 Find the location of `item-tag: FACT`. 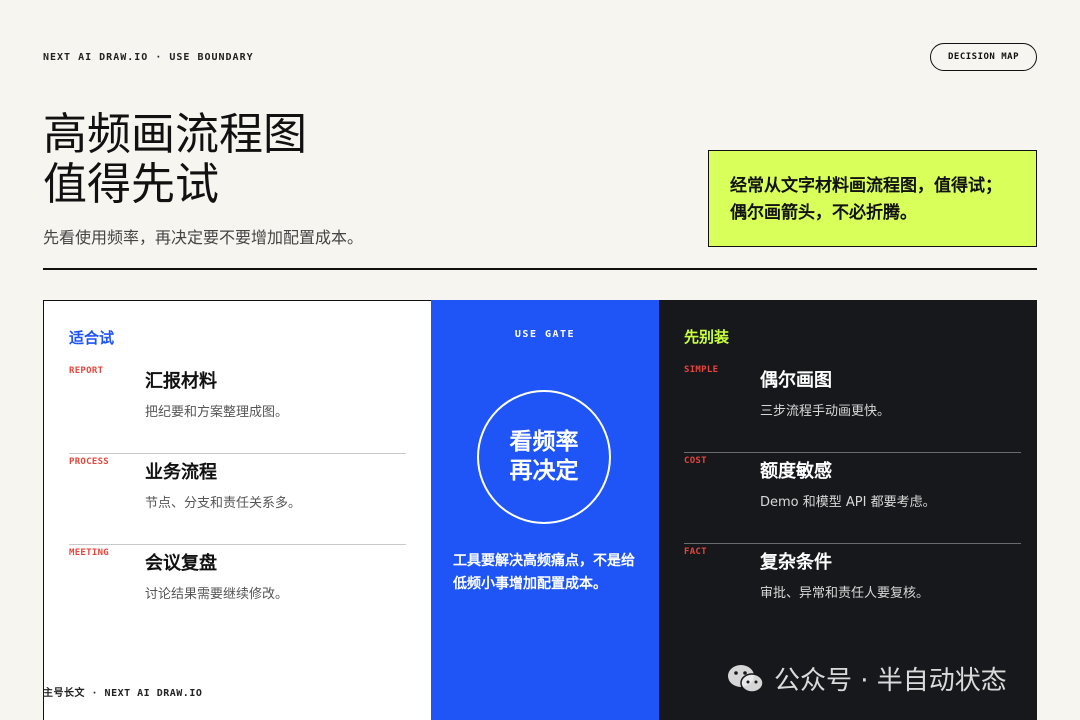

item-tag: FACT is located at coordinates (695, 552).